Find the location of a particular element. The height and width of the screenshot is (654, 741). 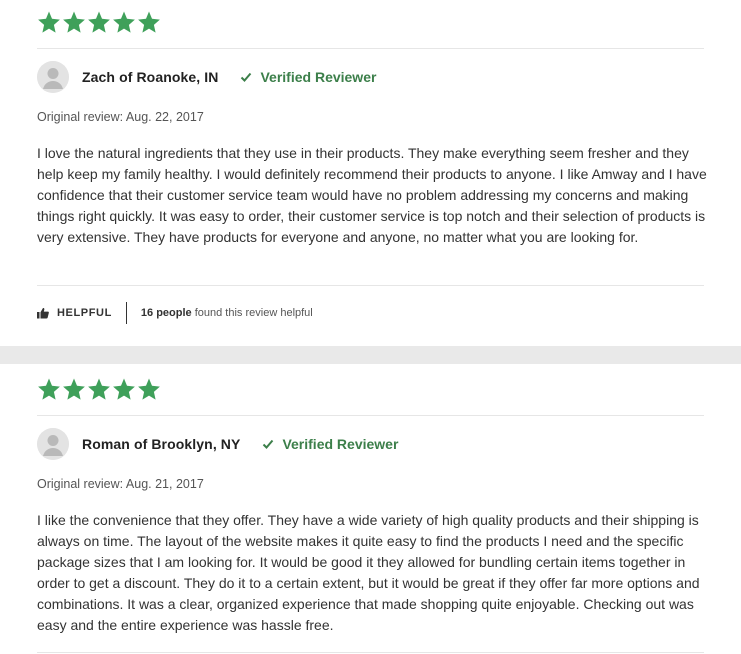

helpful-count-number: 16 people is located at coordinates (166, 313).